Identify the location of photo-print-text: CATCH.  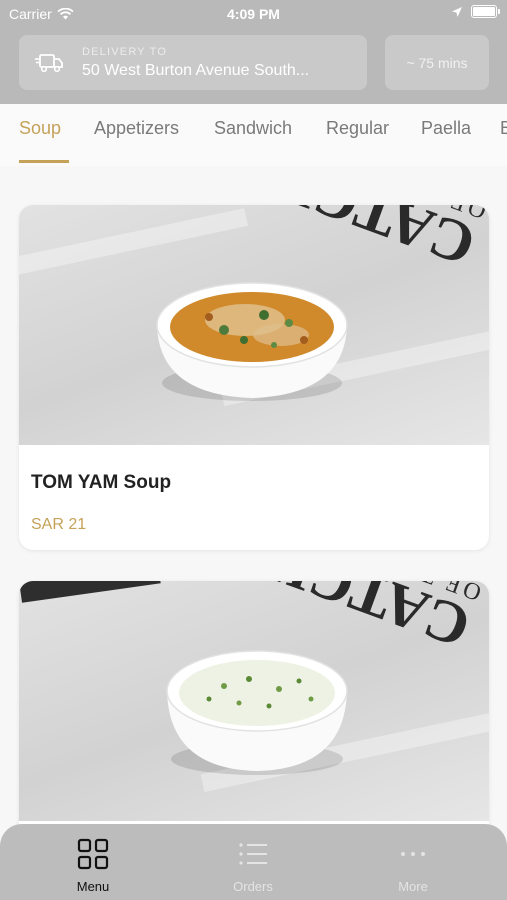
(372, 242).